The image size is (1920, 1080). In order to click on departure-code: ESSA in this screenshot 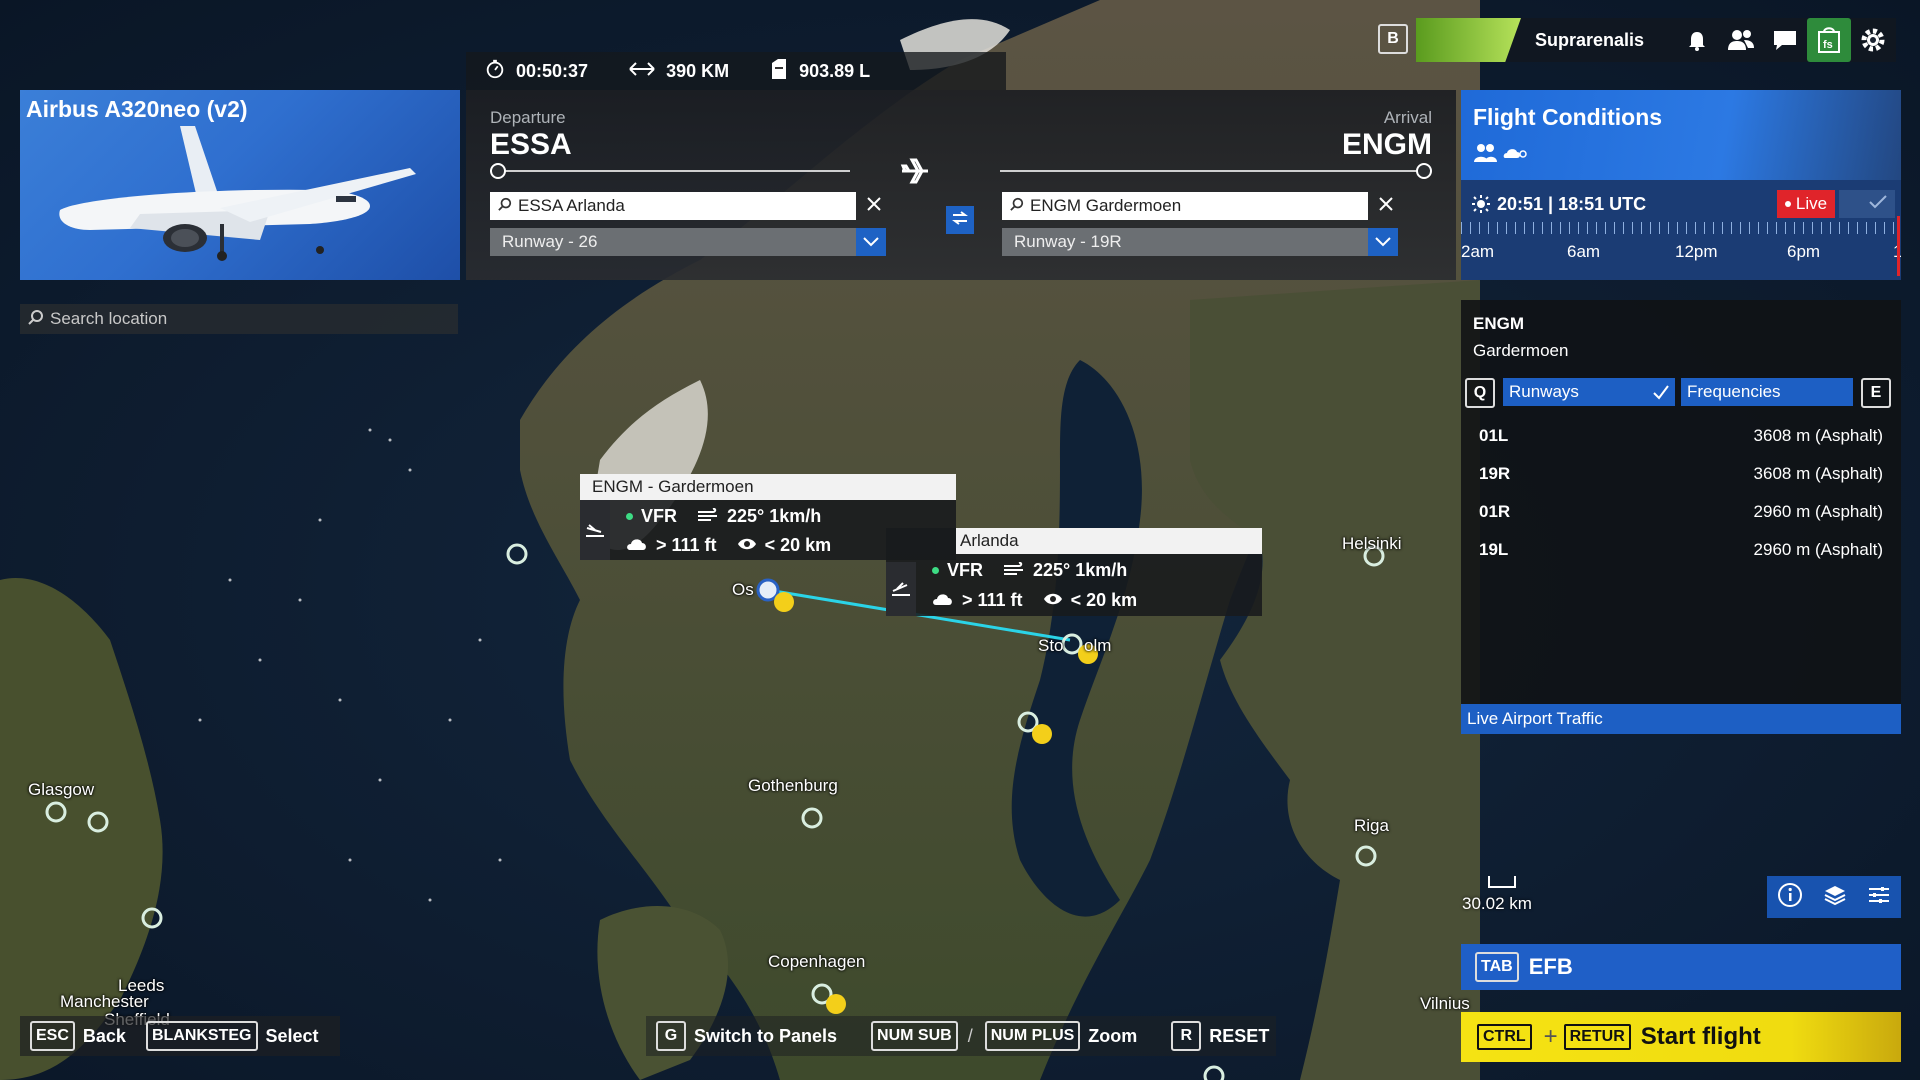, I will do `click(531, 144)`.